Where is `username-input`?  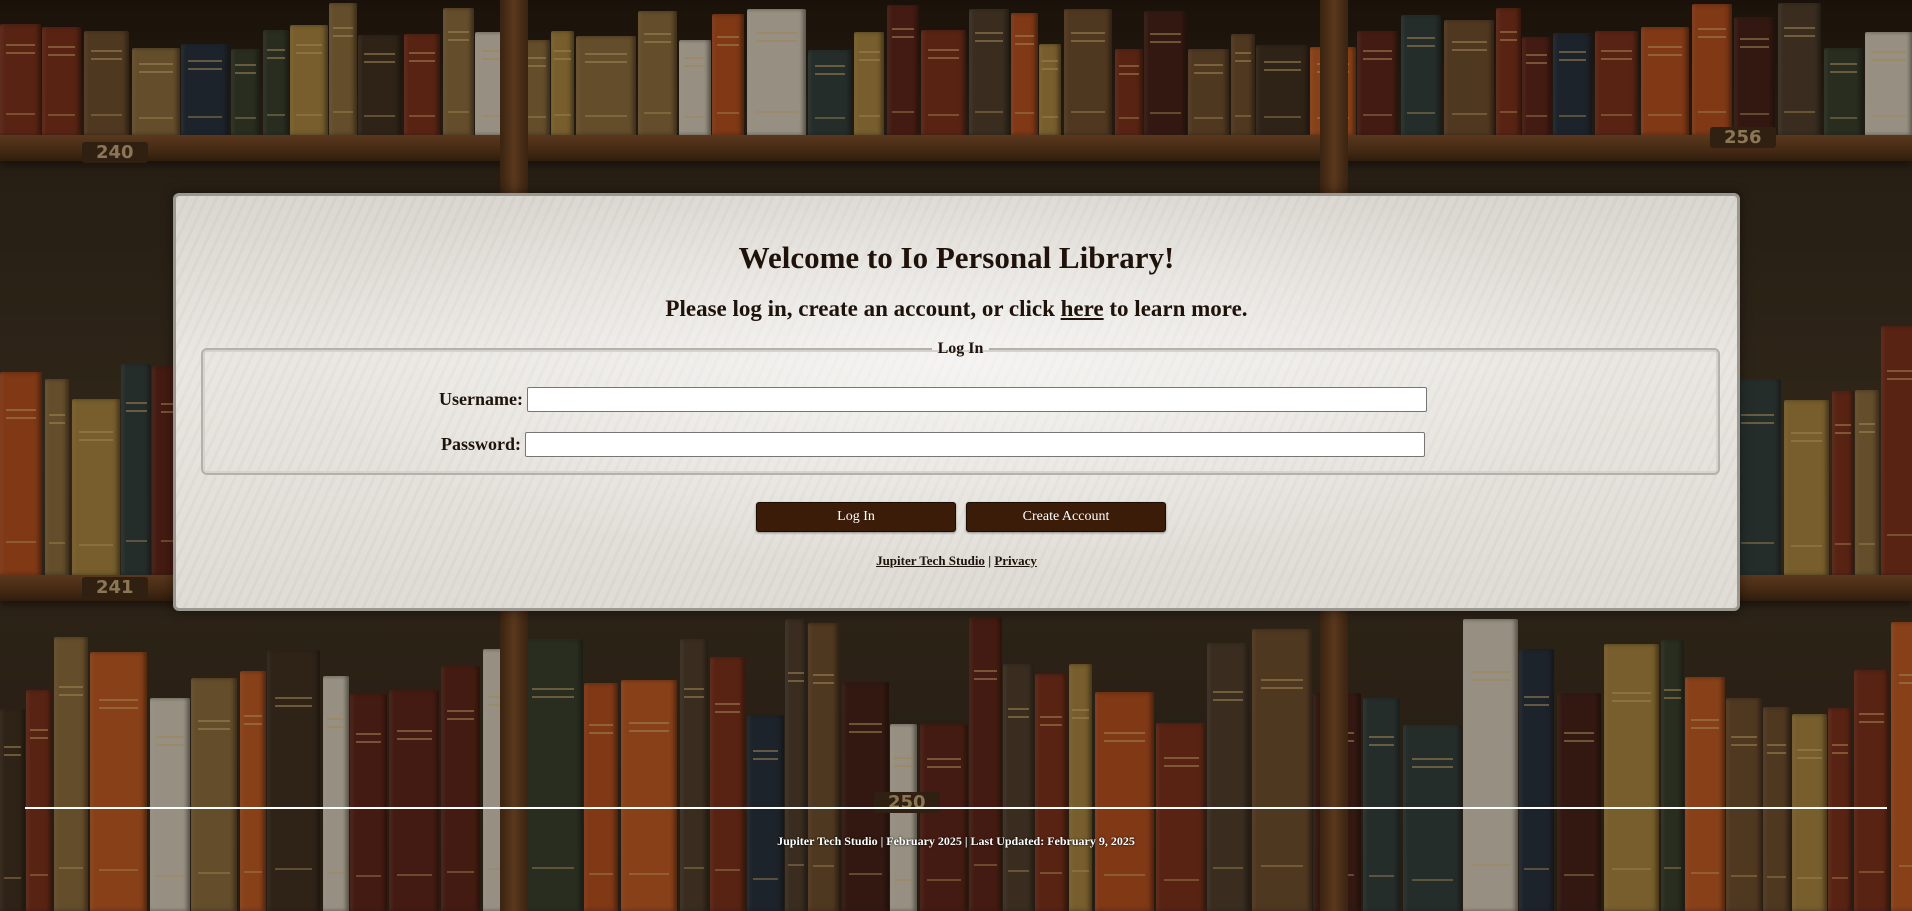
username-input is located at coordinates (976, 399).